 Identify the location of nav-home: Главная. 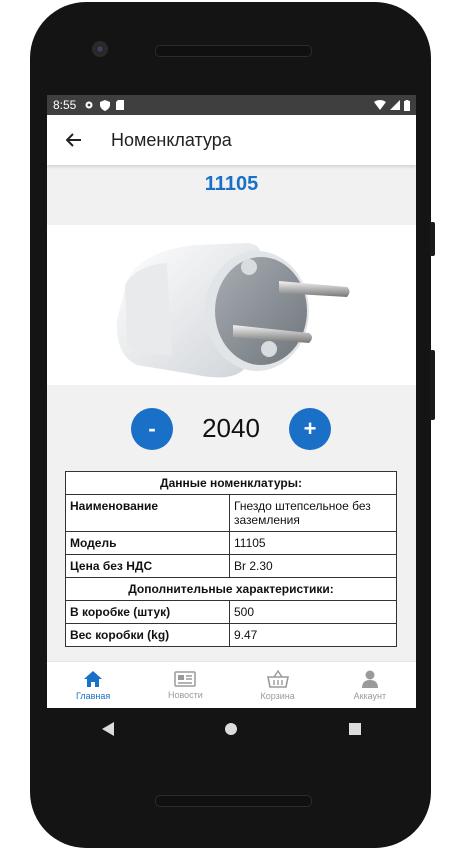
(93, 685).